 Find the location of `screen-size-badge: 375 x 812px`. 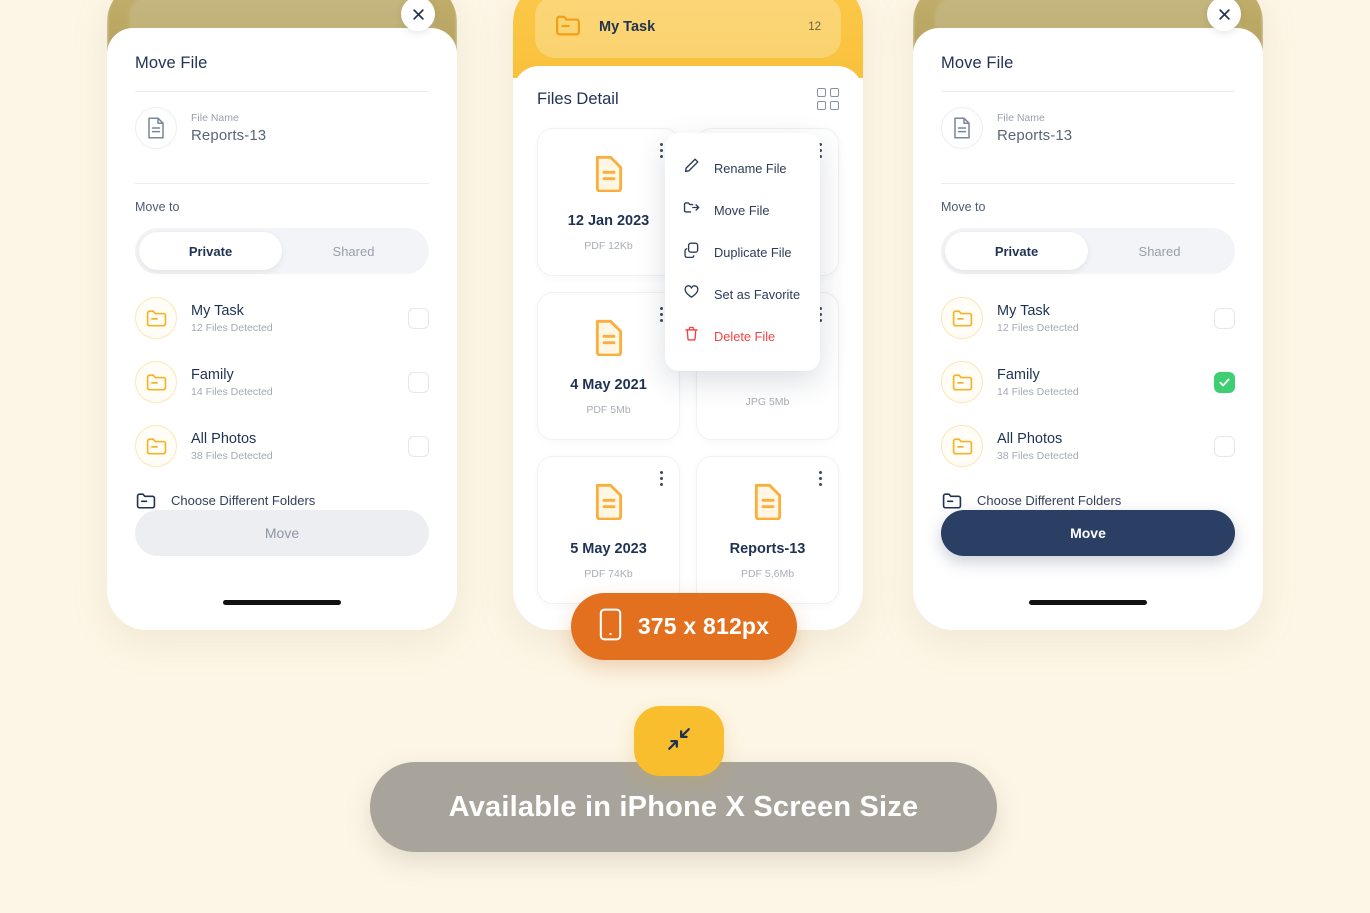

screen-size-badge: 375 x 812px is located at coordinates (684, 626).